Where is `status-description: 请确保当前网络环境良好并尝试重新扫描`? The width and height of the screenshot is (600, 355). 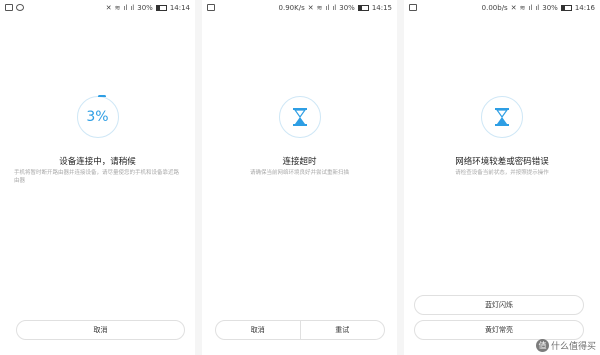
status-description: 请确保当前网络环境良好并尝试重新扫描 is located at coordinates (299, 173).